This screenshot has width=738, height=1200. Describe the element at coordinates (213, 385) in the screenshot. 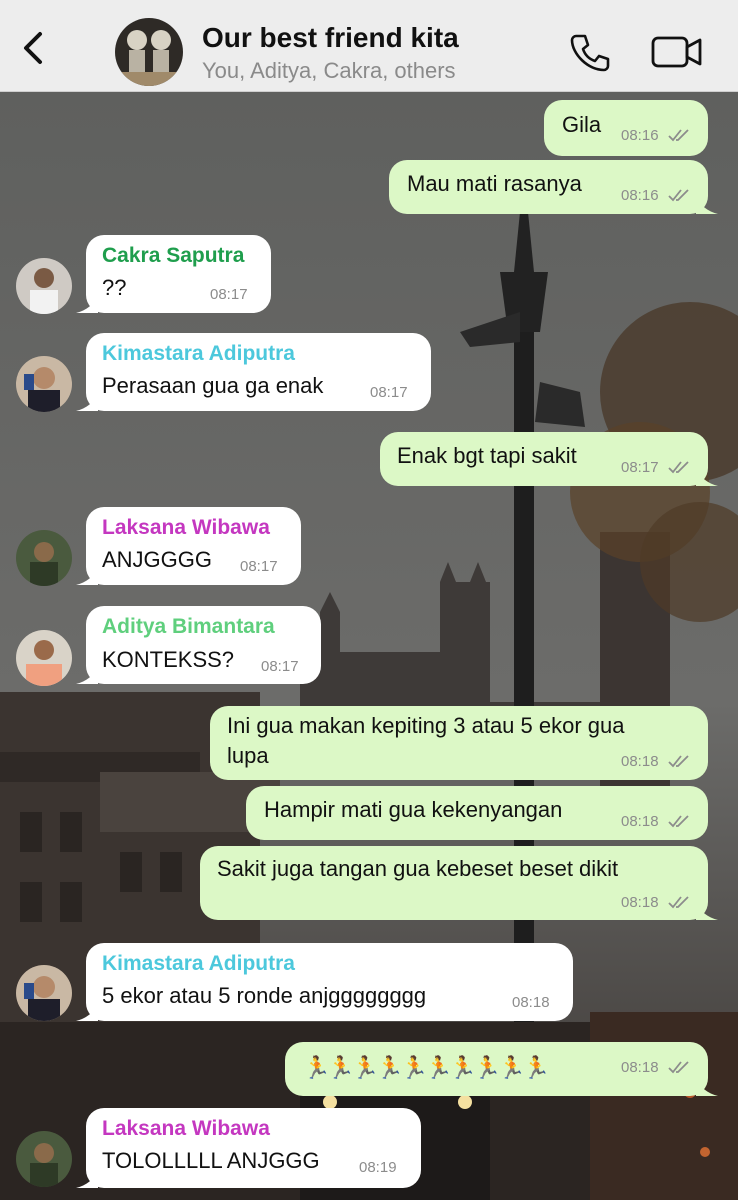

I see `message-text: Perasaan gua ga enak` at that location.